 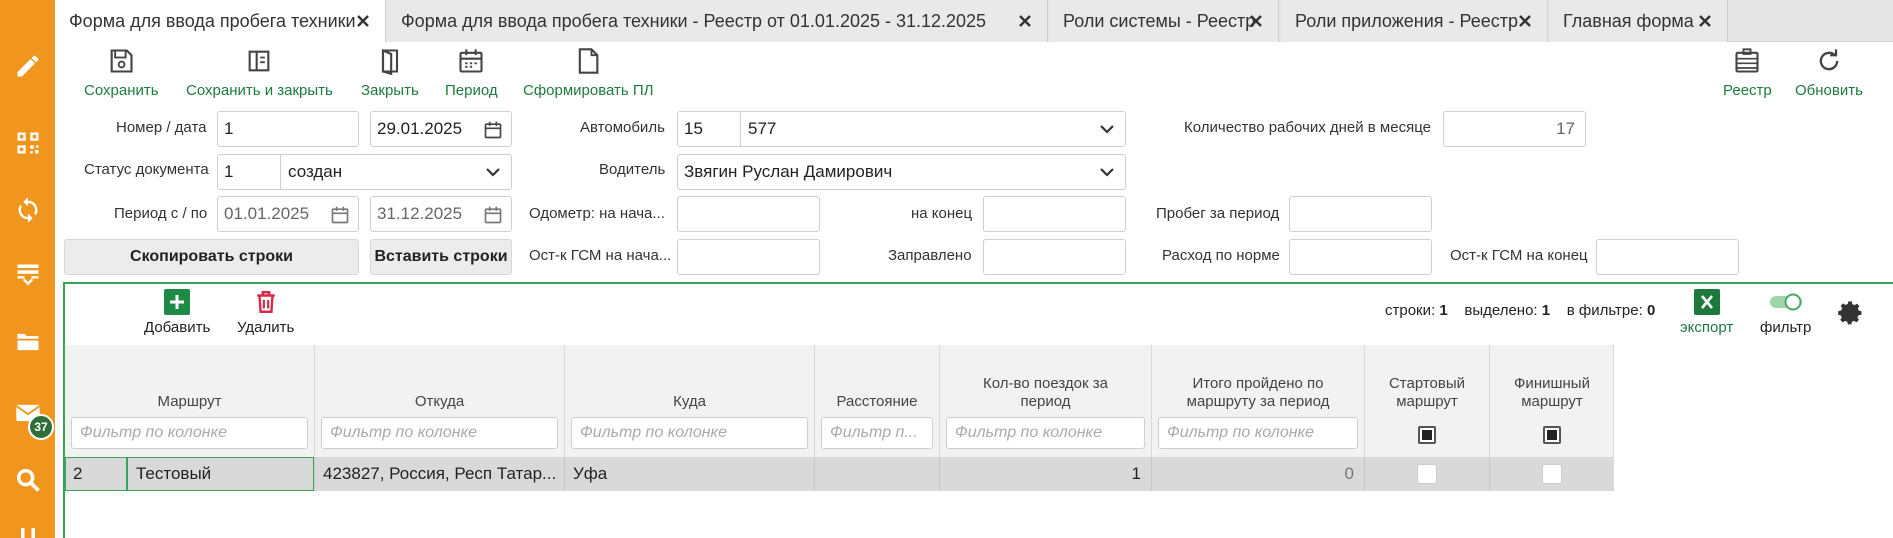 What do you see at coordinates (901, 129) in the screenshot?
I see `car-select: 15 577` at bounding box center [901, 129].